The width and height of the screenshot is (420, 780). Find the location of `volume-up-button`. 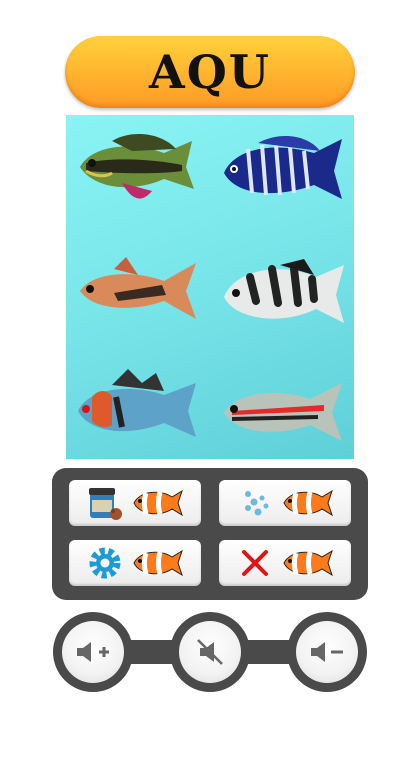

volume-up-button is located at coordinates (93, 652).